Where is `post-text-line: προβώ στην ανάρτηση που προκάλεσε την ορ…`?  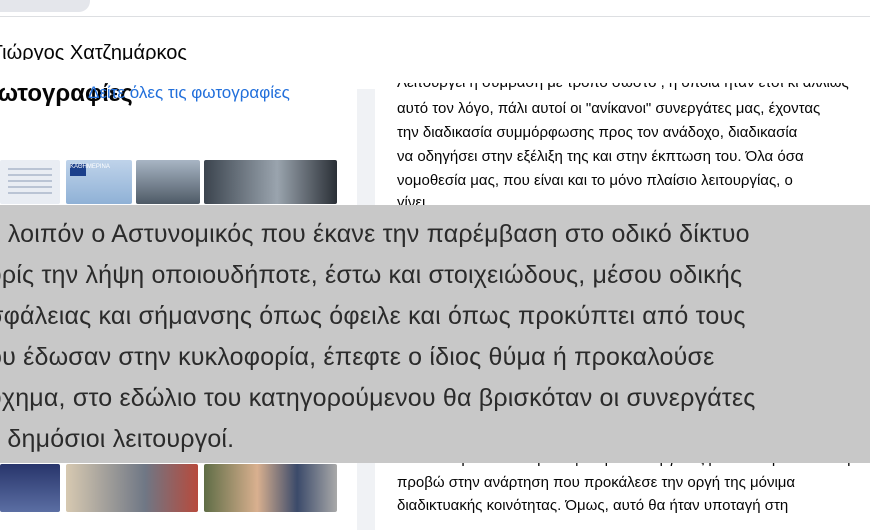 post-text-line: προβώ στην ανάρτηση που προκάλεσε την ορ… is located at coordinates (596, 482).